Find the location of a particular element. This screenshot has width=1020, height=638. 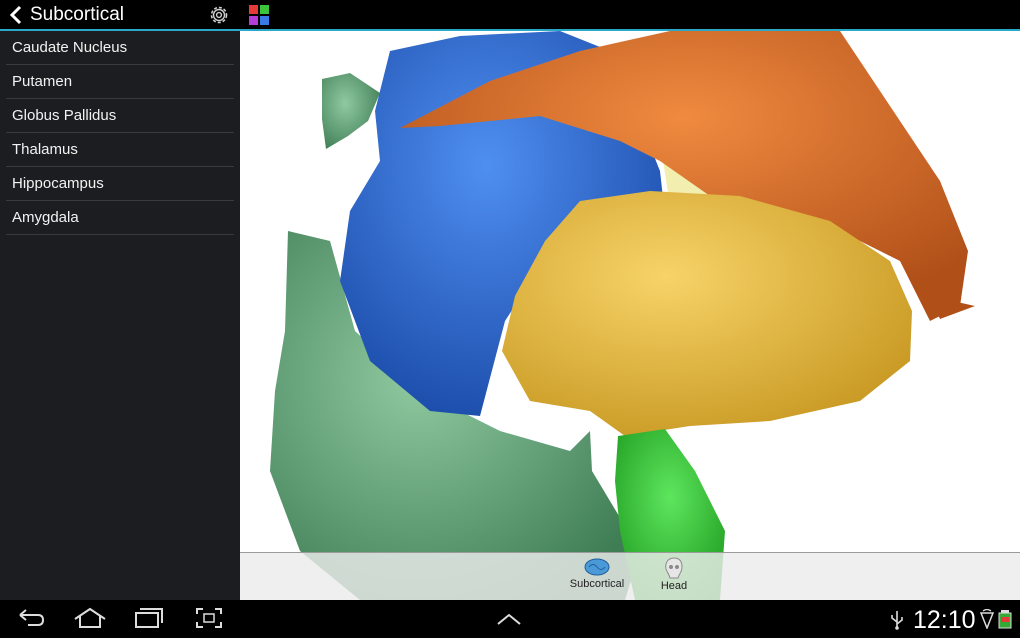

bottom-tab-bar: Subcortical Head is located at coordinates (630, 576).